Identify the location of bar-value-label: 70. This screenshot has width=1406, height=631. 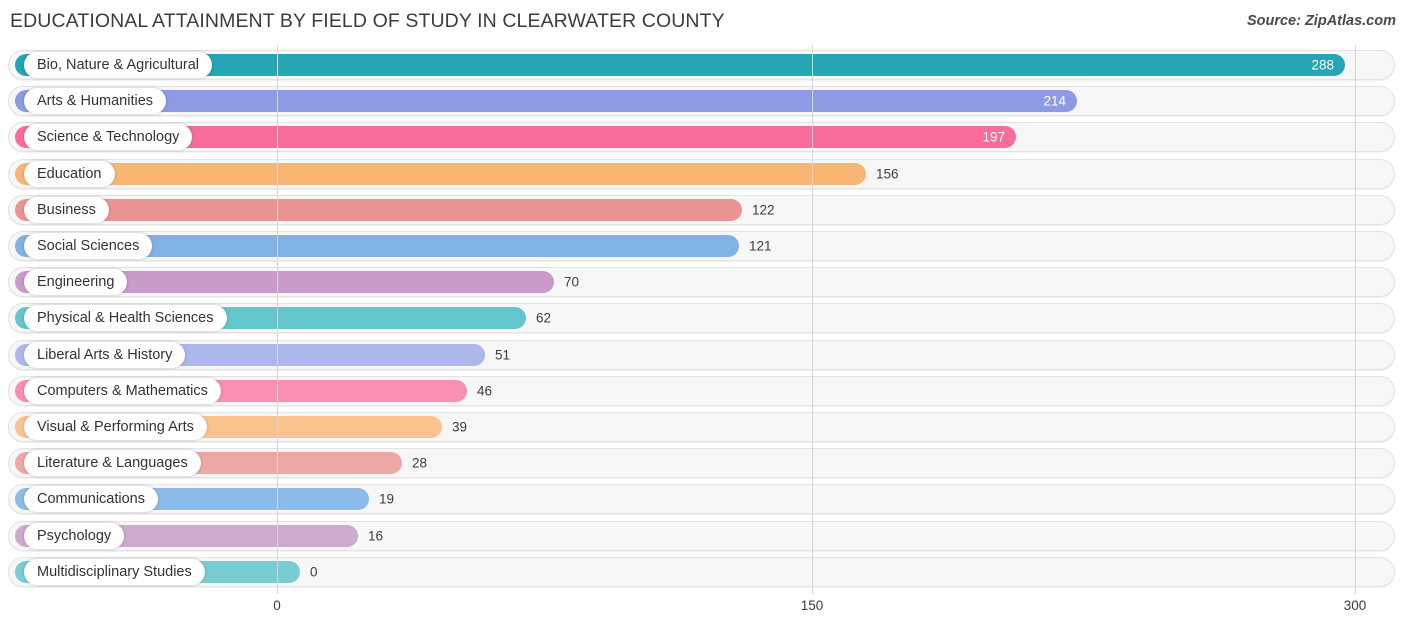
(572, 282).